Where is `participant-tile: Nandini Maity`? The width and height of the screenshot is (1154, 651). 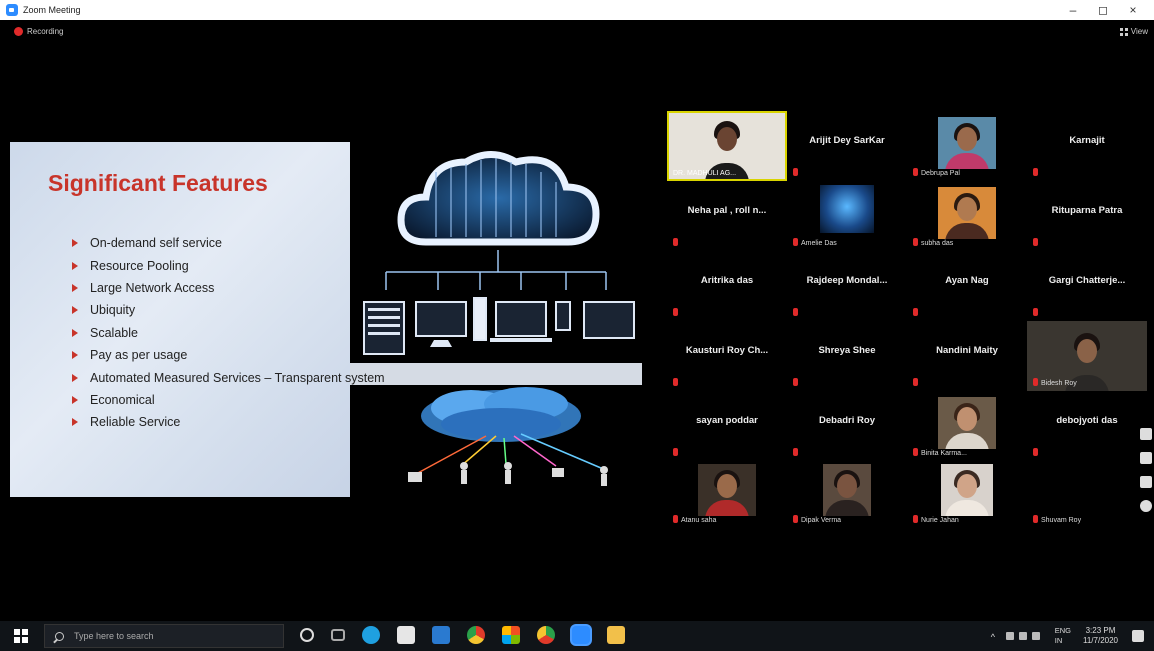 participant-tile: Nandini Maity is located at coordinates (967, 356).